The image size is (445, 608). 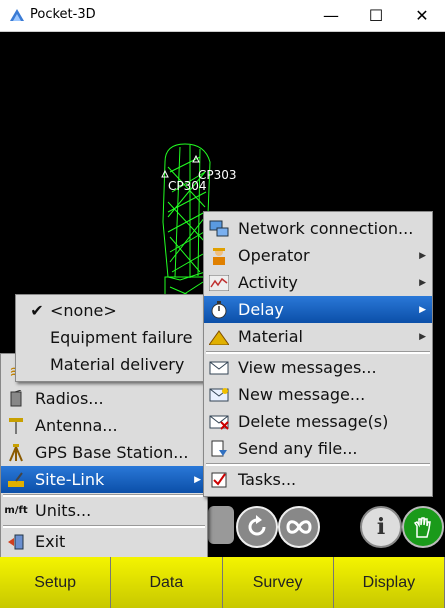 I want to click on units-icon: m/ft, so click(x=16, y=510).